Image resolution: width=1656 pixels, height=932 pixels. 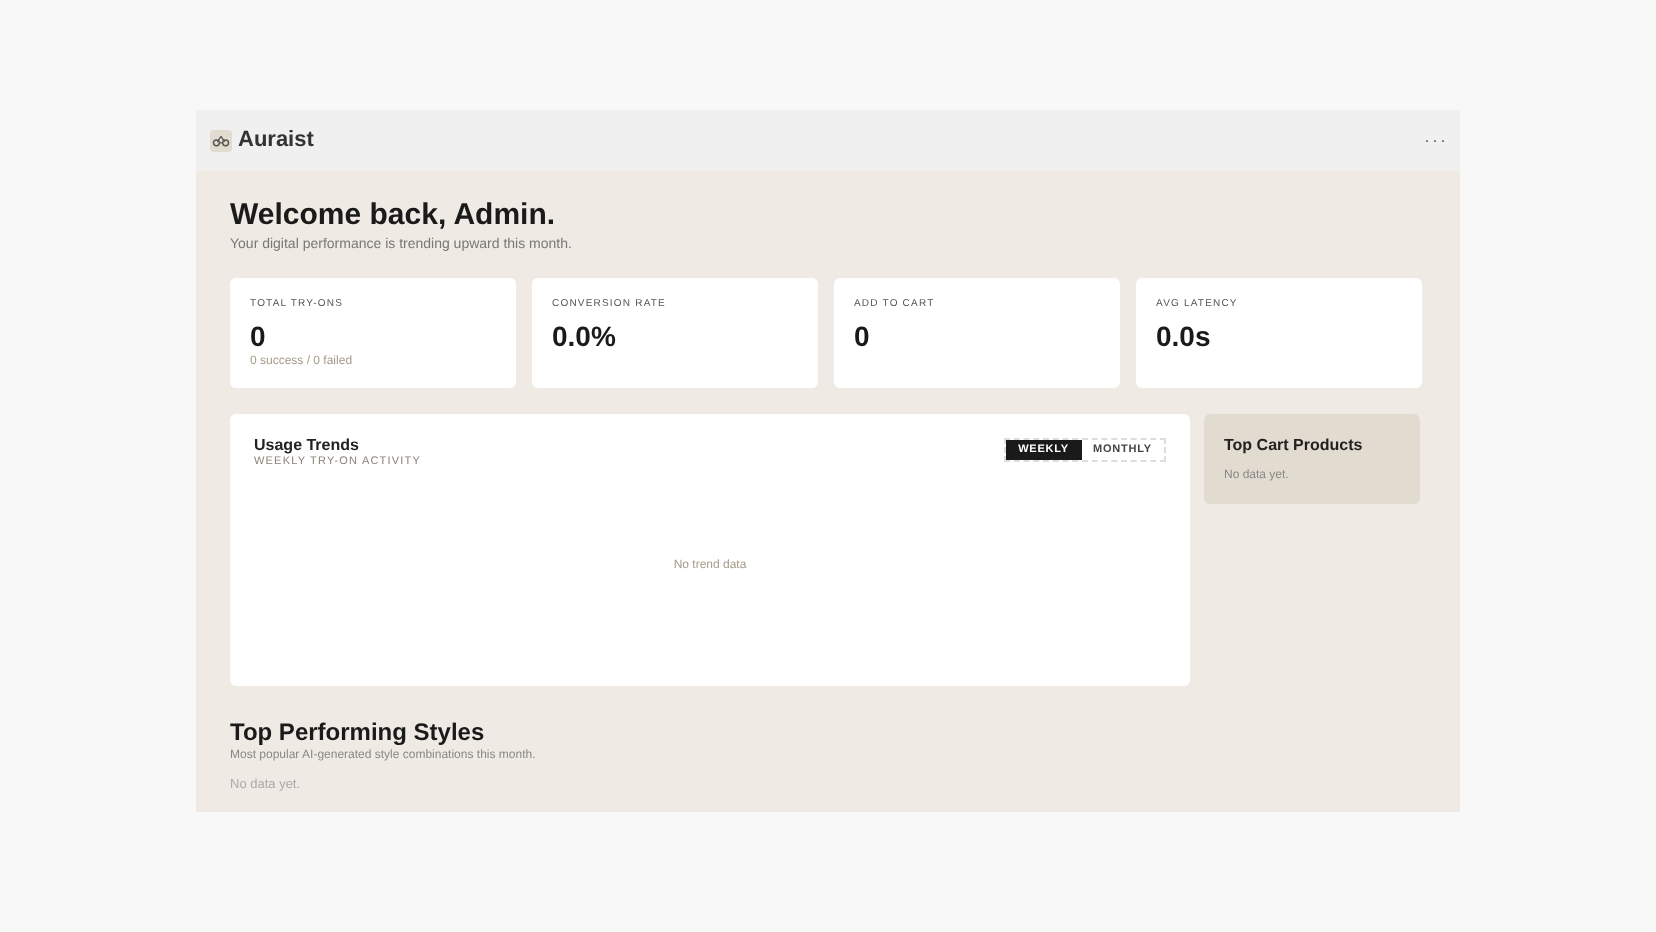 What do you see at coordinates (276, 140) in the screenshot?
I see `app-name: Auraist` at bounding box center [276, 140].